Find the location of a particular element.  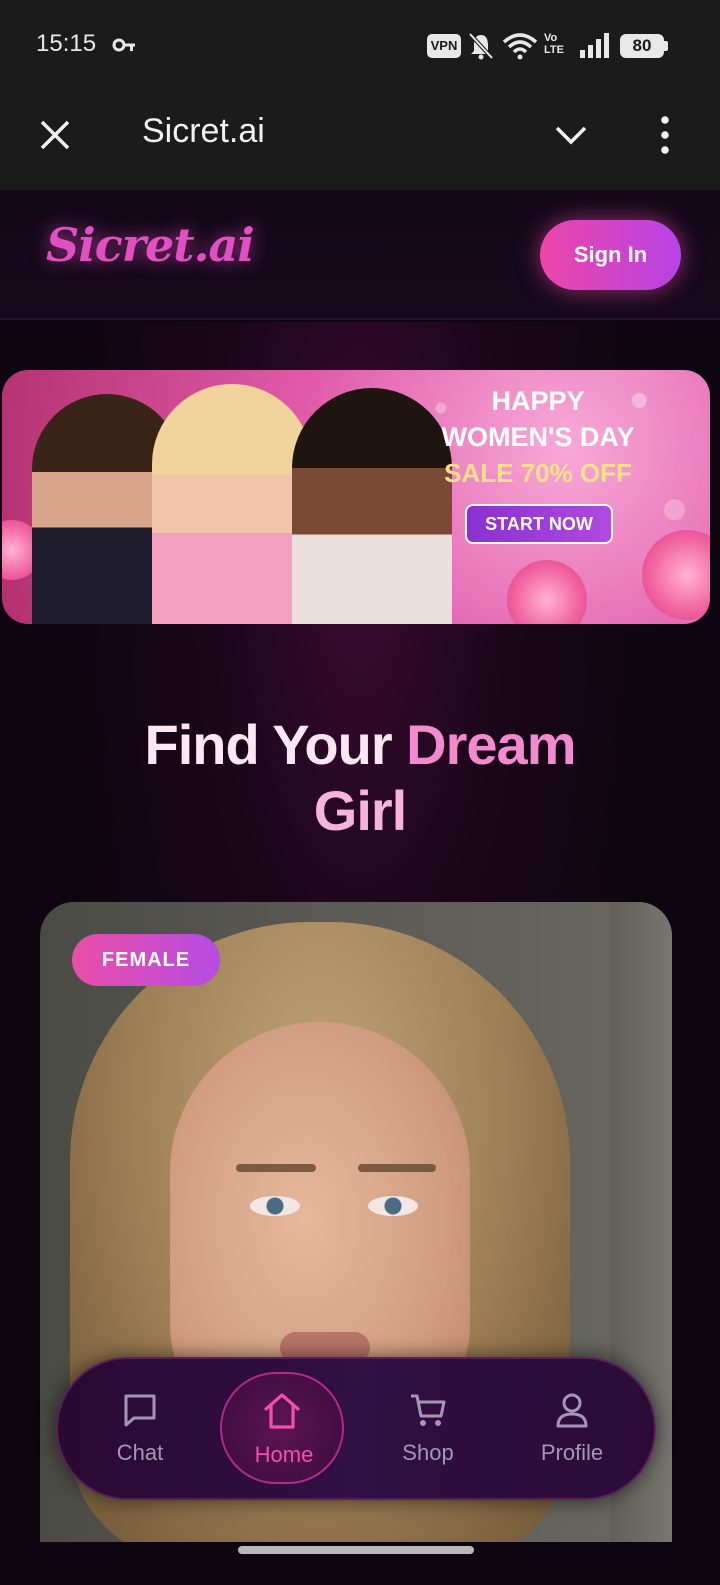

wifi-icon is located at coordinates (520, 46).